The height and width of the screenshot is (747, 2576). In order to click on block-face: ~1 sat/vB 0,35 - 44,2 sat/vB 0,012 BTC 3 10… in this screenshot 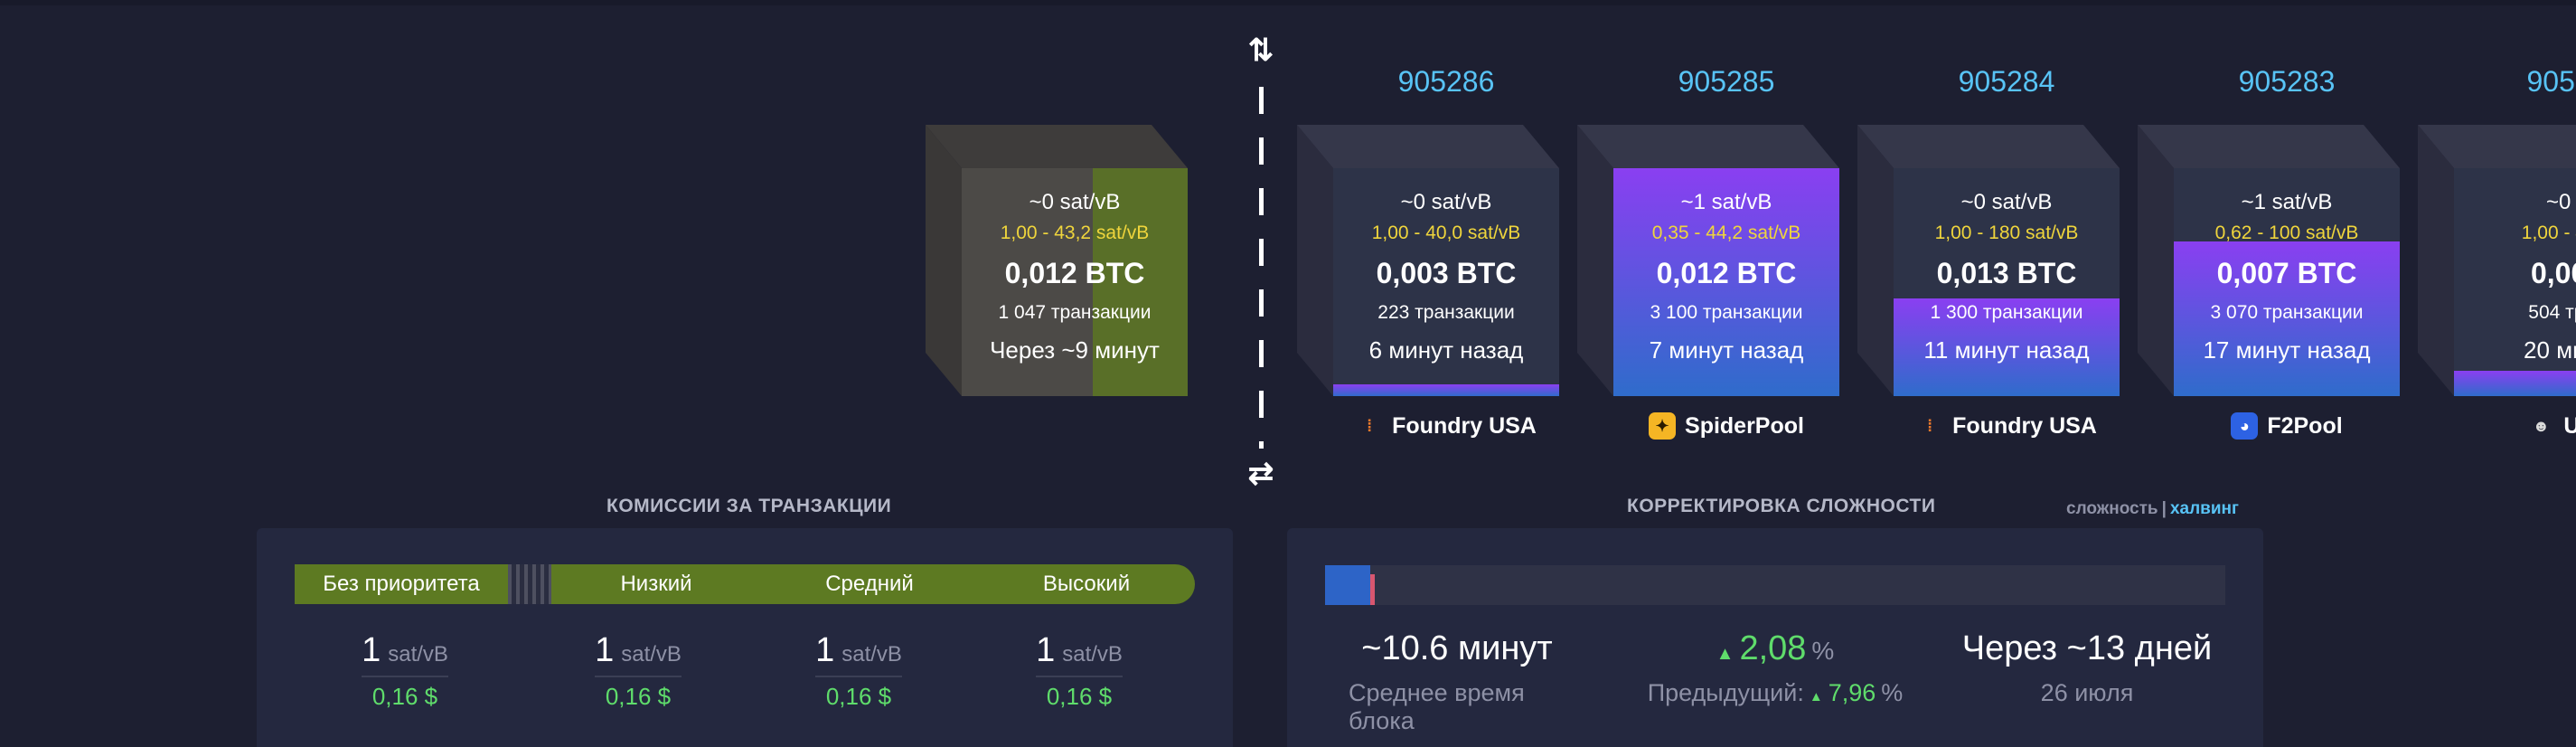, I will do `click(1726, 282)`.